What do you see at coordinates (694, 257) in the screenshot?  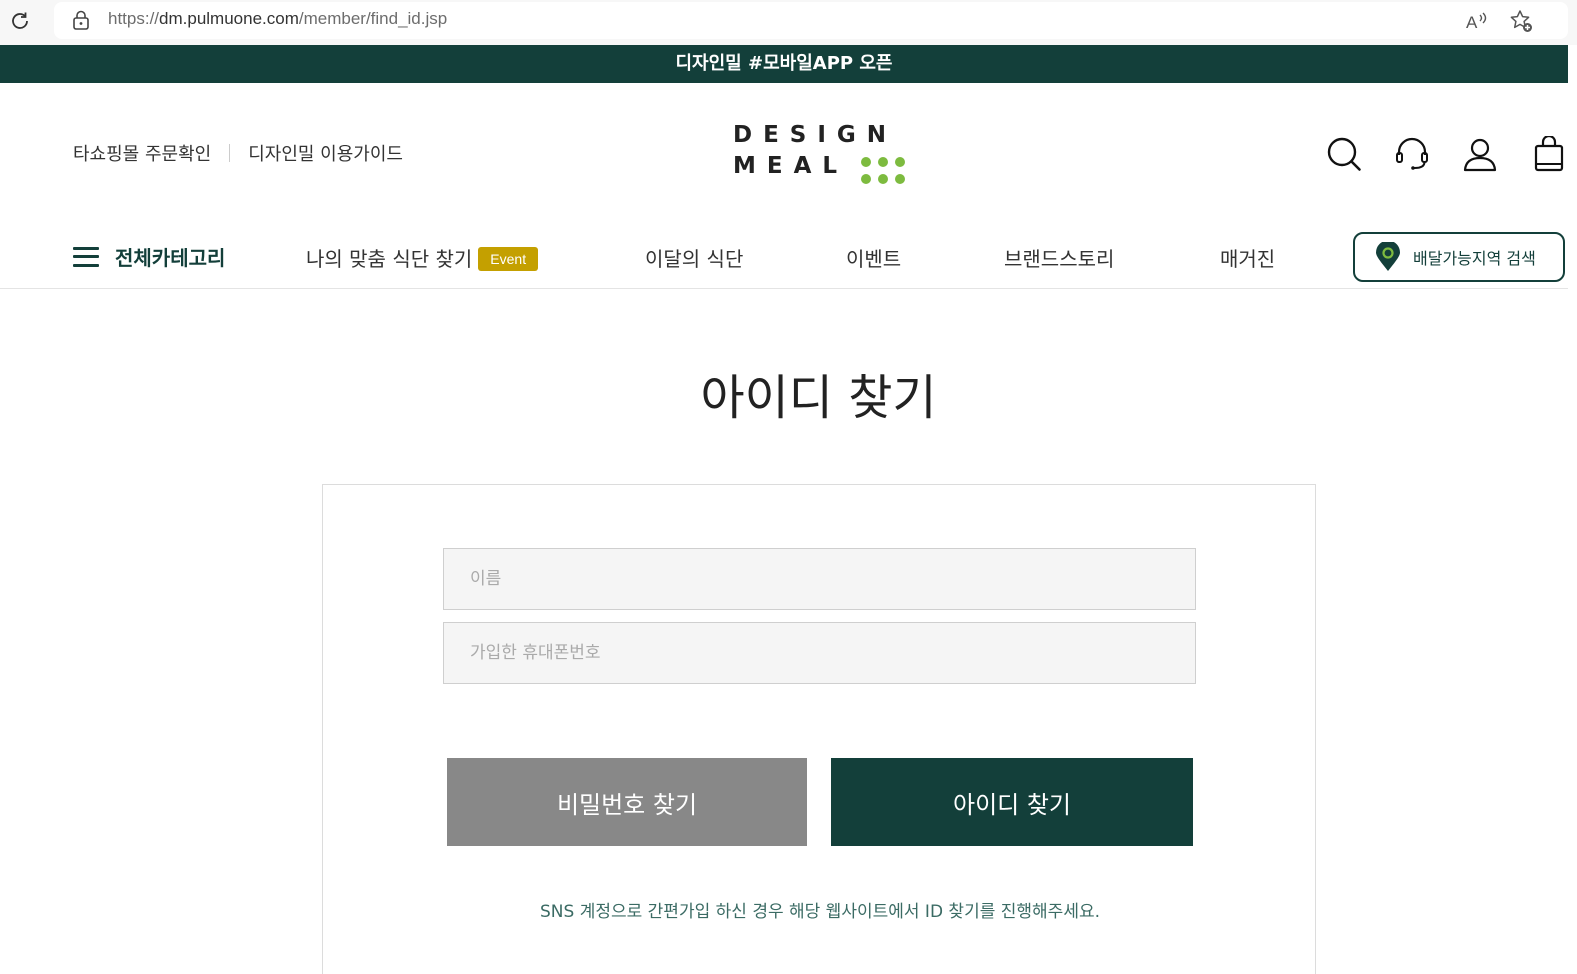 I see `nav-item-monthly-diet: 이달의 식단` at bounding box center [694, 257].